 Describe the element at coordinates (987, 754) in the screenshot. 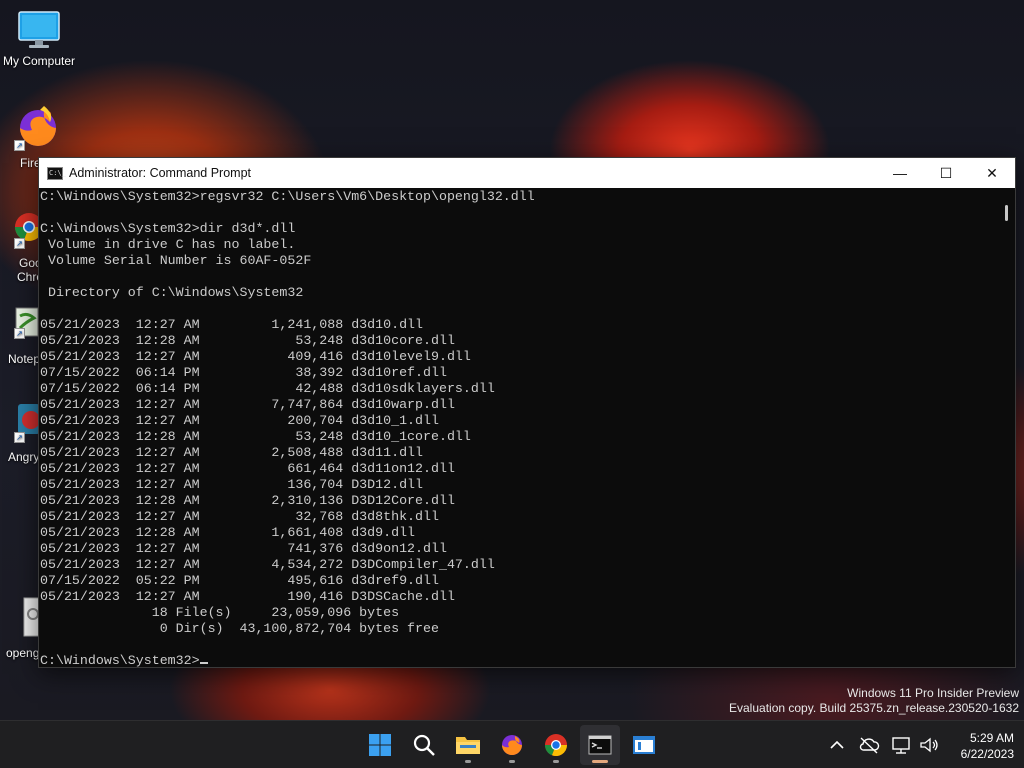

I see `clock-date: 6/22/2023` at that location.